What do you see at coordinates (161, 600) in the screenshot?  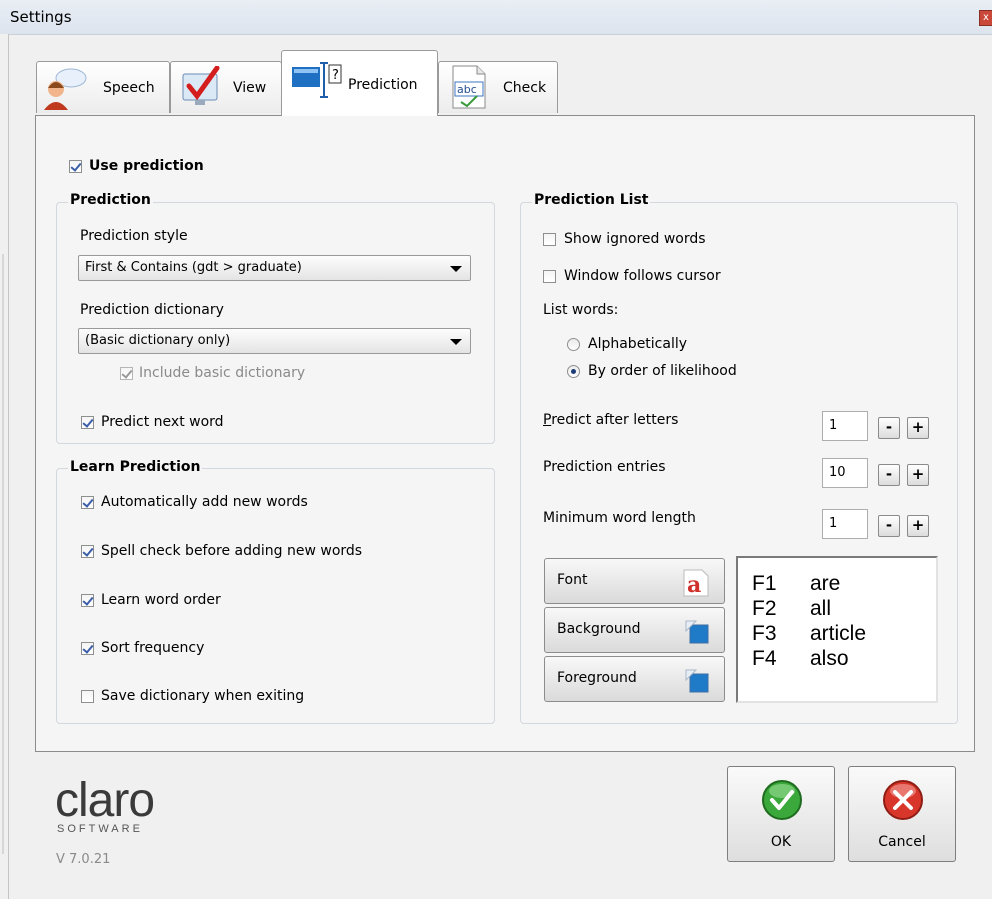 I see `learn-word-order-label: Learn word order` at bounding box center [161, 600].